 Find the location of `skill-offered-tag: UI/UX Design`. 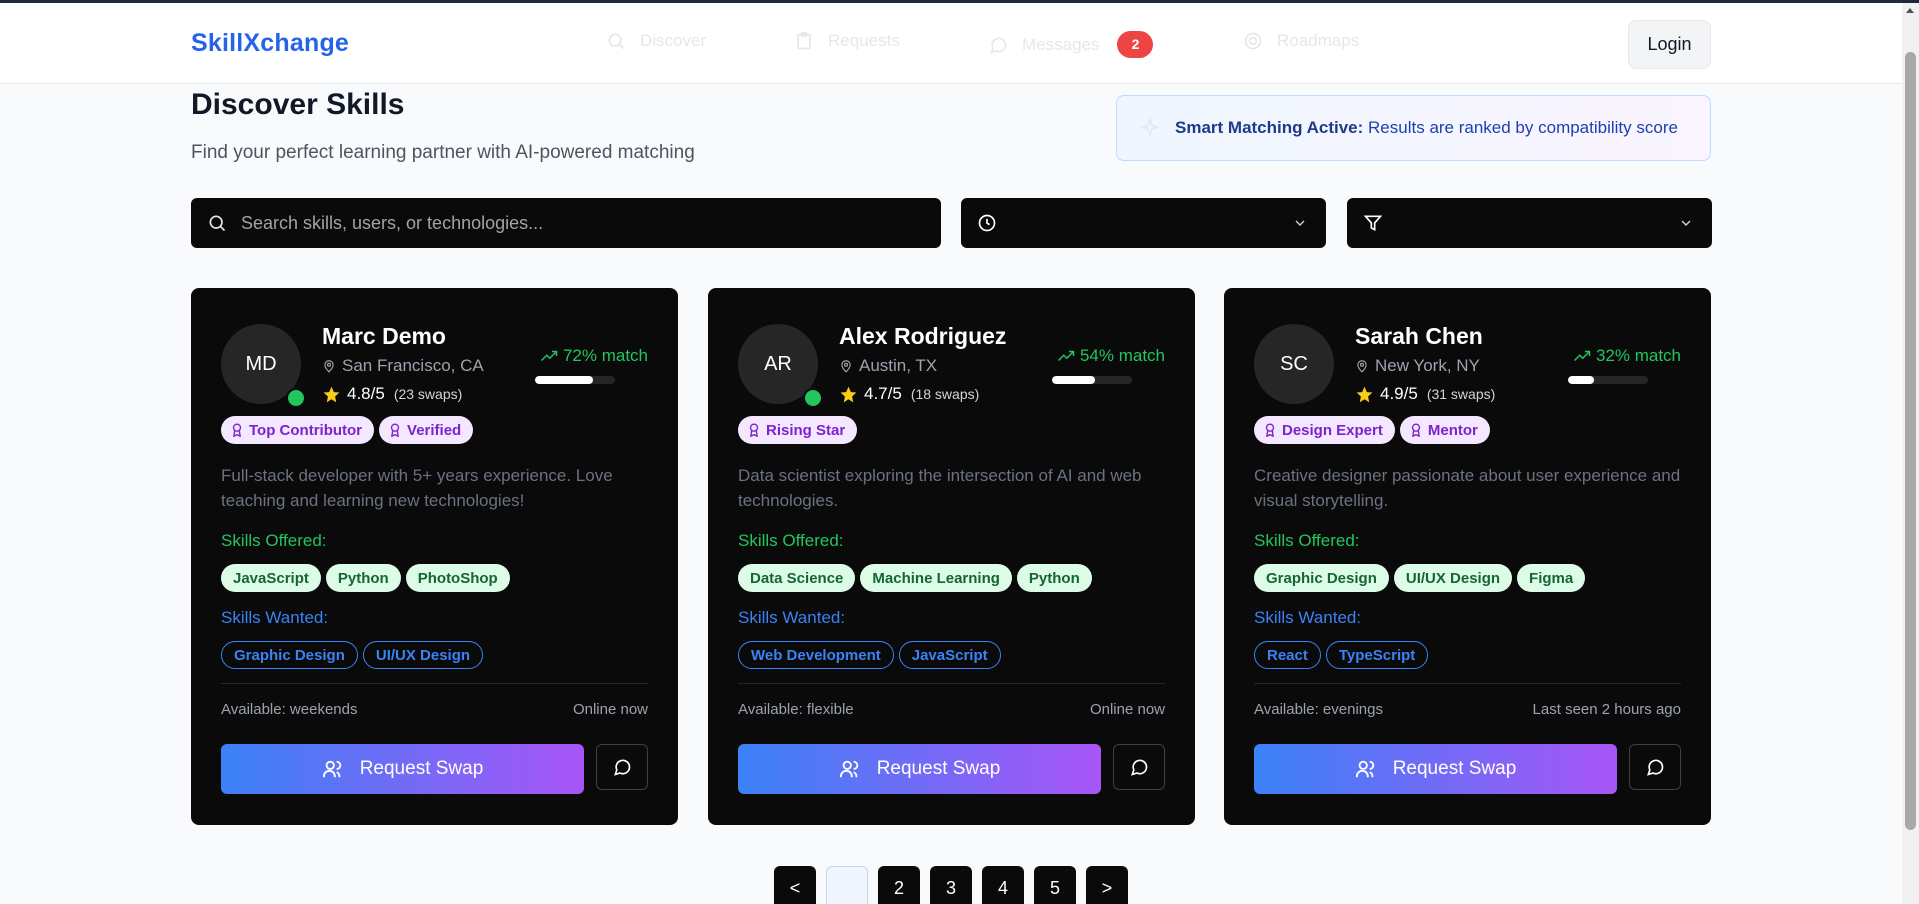

skill-offered-tag: UI/UX Design is located at coordinates (1453, 578).